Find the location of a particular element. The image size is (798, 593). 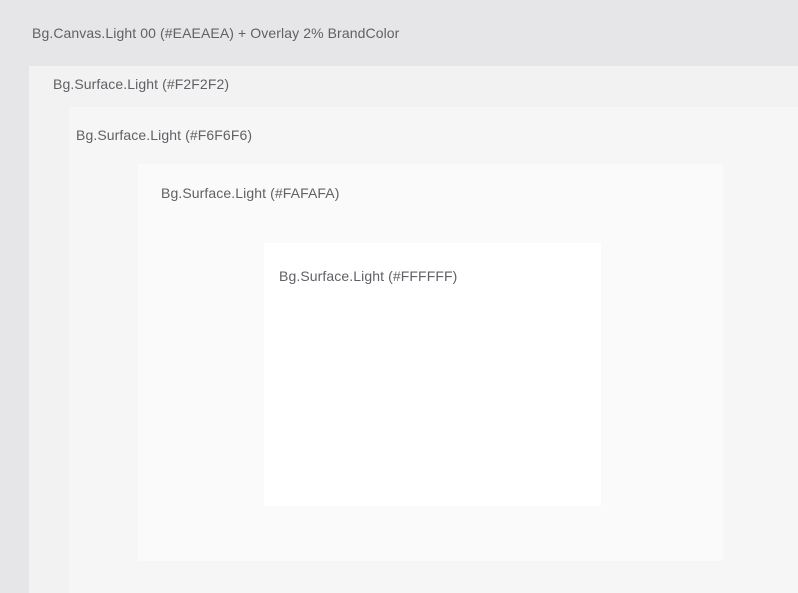

surface-ffffff-label: Bg.Surface.Light (#FFFFFF) is located at coordinates (368, 276).